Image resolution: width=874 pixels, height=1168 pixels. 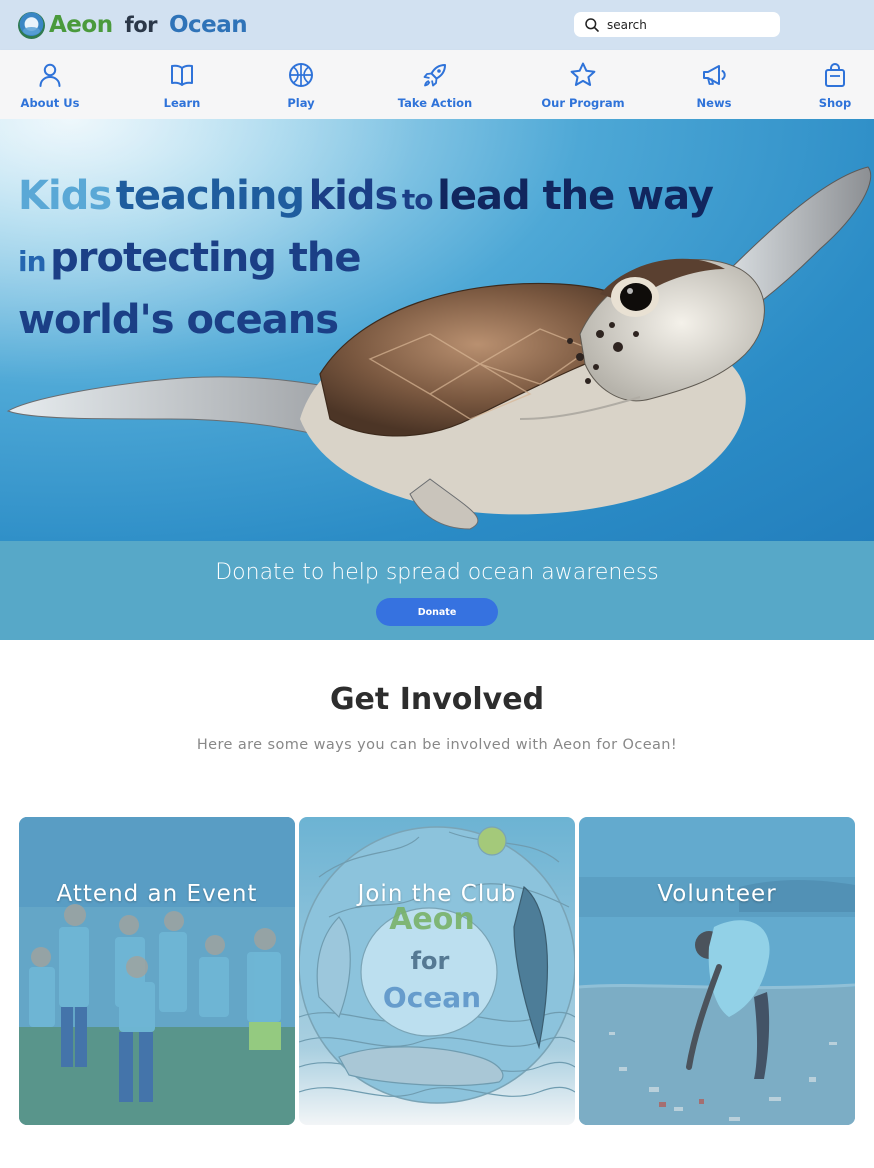 What do you see at coordinates (301, 103) in the screenshot?
I see `nav-label: Play` at bounding box center [301, 103].